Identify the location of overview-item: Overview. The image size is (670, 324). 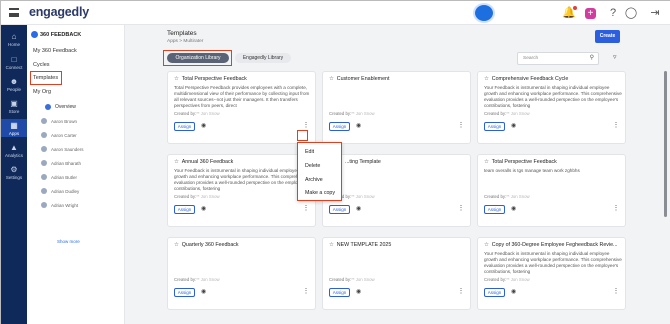
(60, 107).